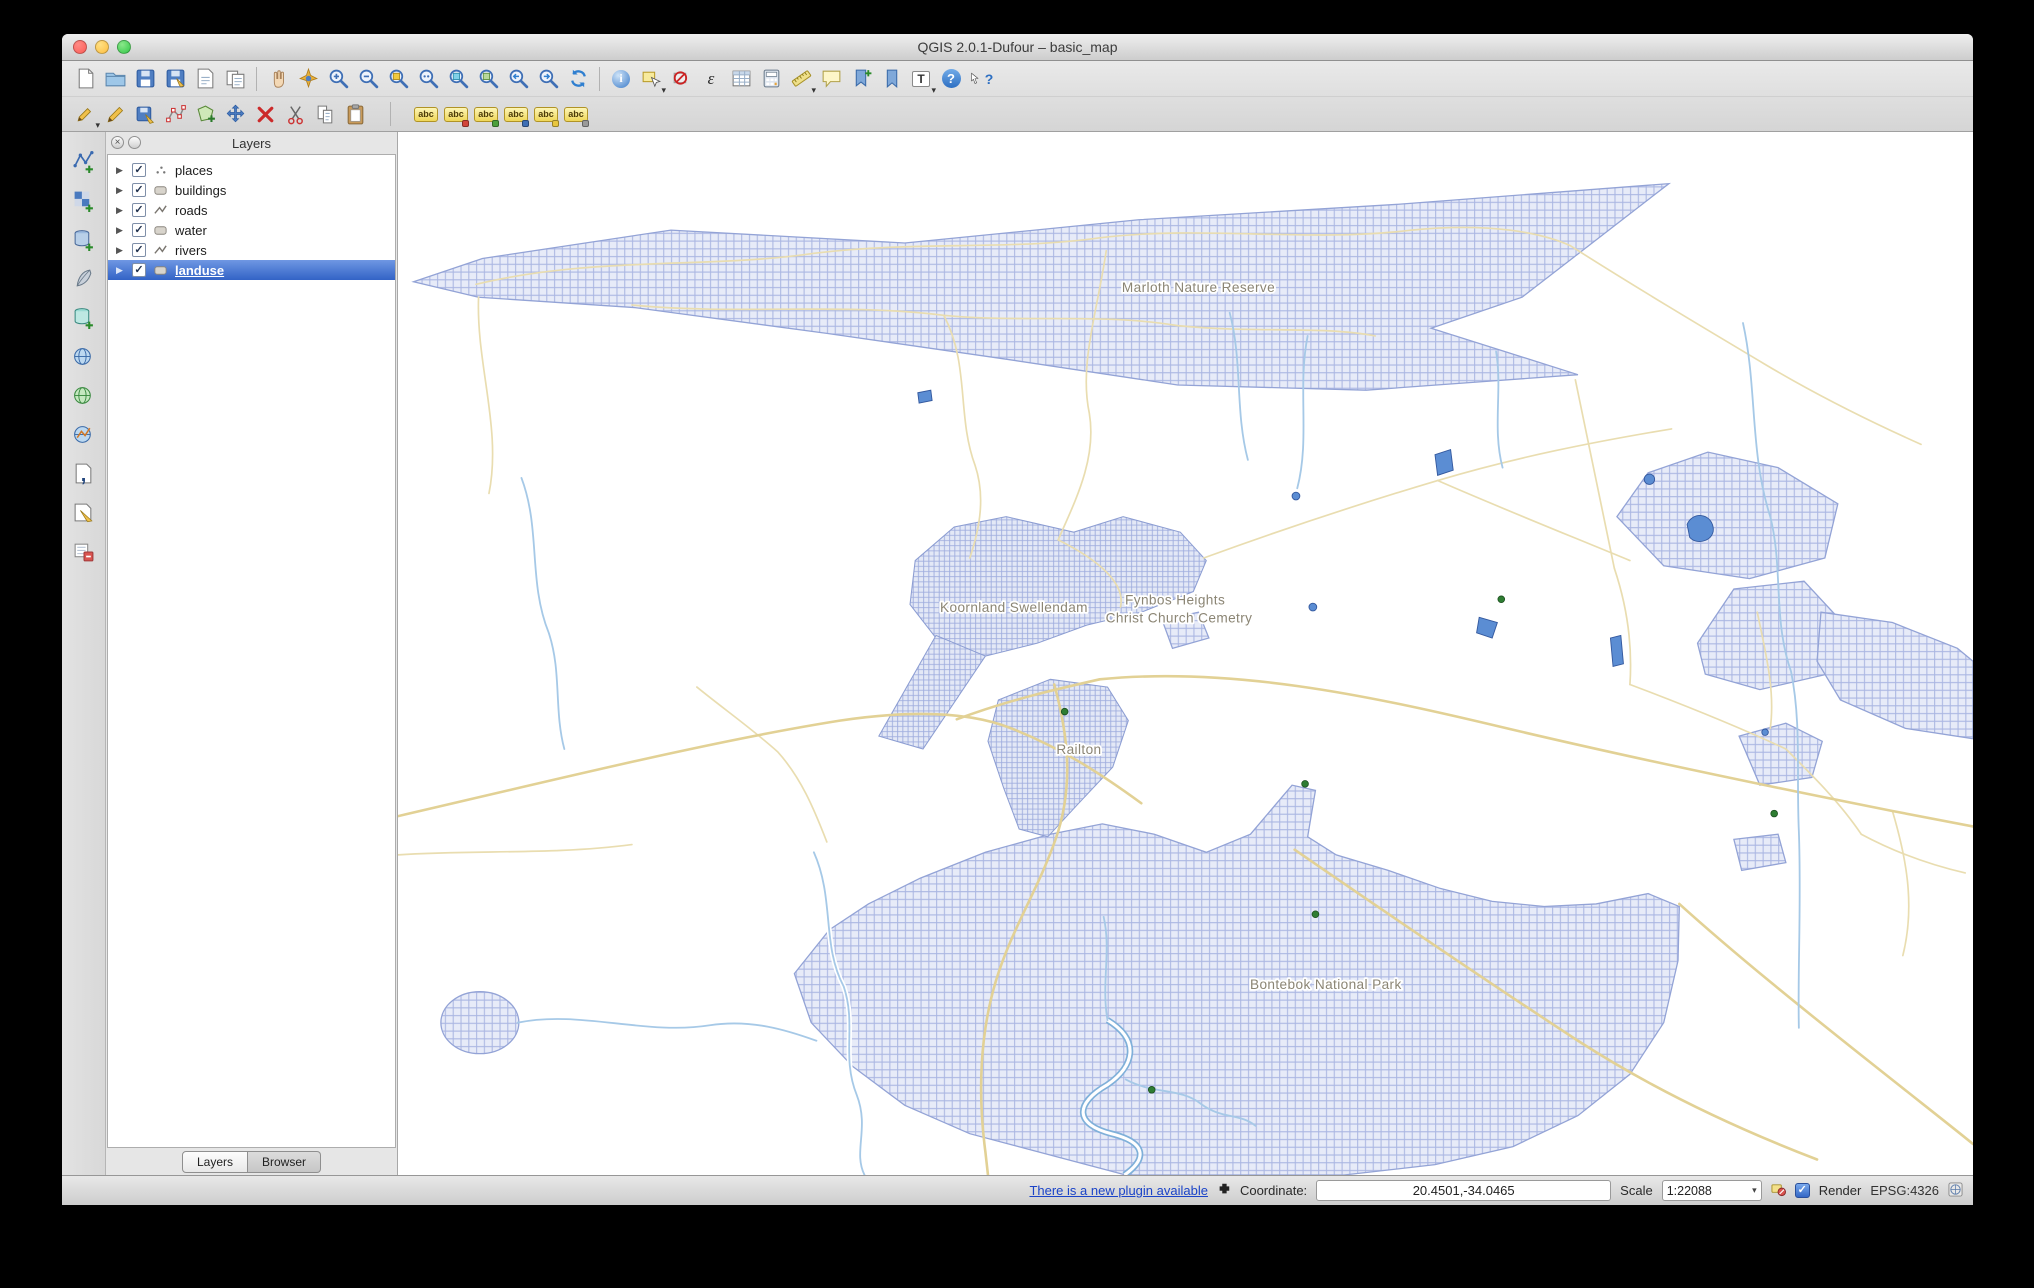 This screenshot has height=1288, width=2034. I want to click on add-wfs-layer-icon, so click(84, 434).